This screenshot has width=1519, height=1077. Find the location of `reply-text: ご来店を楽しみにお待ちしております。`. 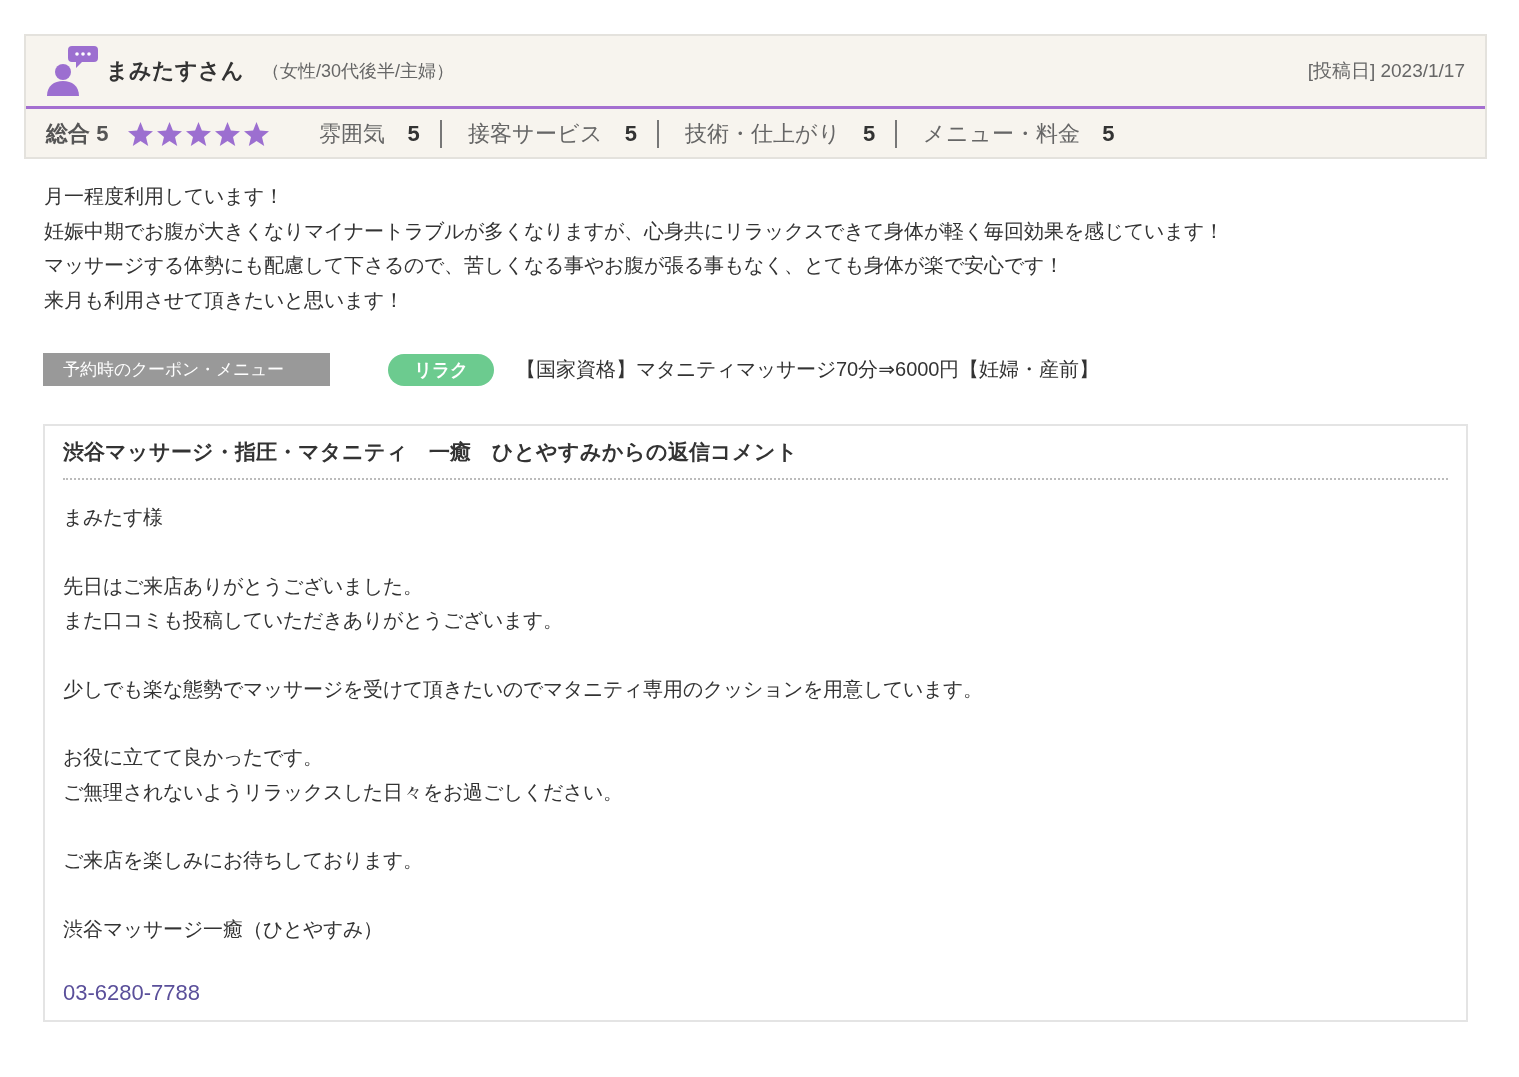

reply-text: ご来店を楽しみにお待ちしております。 is located at coordinates (243, 860).